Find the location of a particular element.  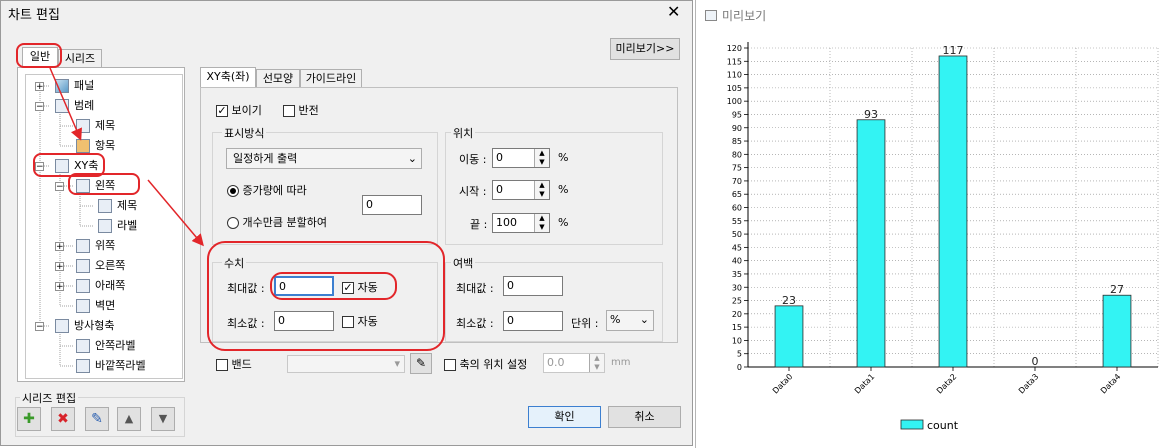

y-tick-label: 20 is located at coordinates (737, 314).